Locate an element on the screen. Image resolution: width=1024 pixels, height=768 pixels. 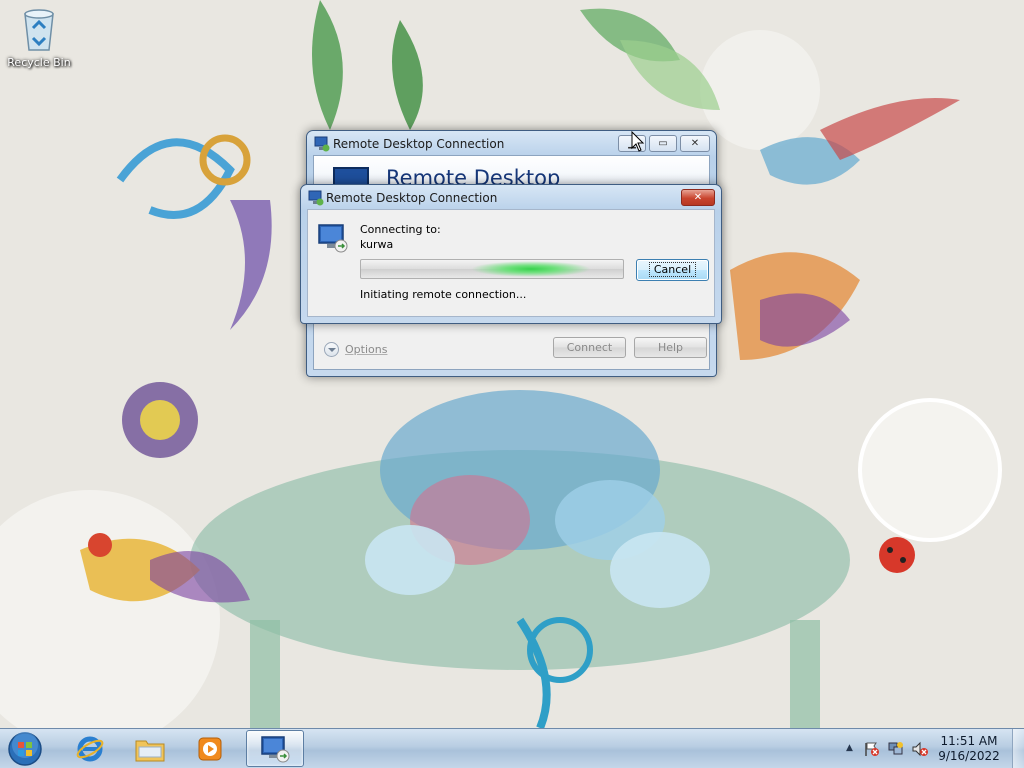
windows-orb-icon is located at coordinates (25, 749).